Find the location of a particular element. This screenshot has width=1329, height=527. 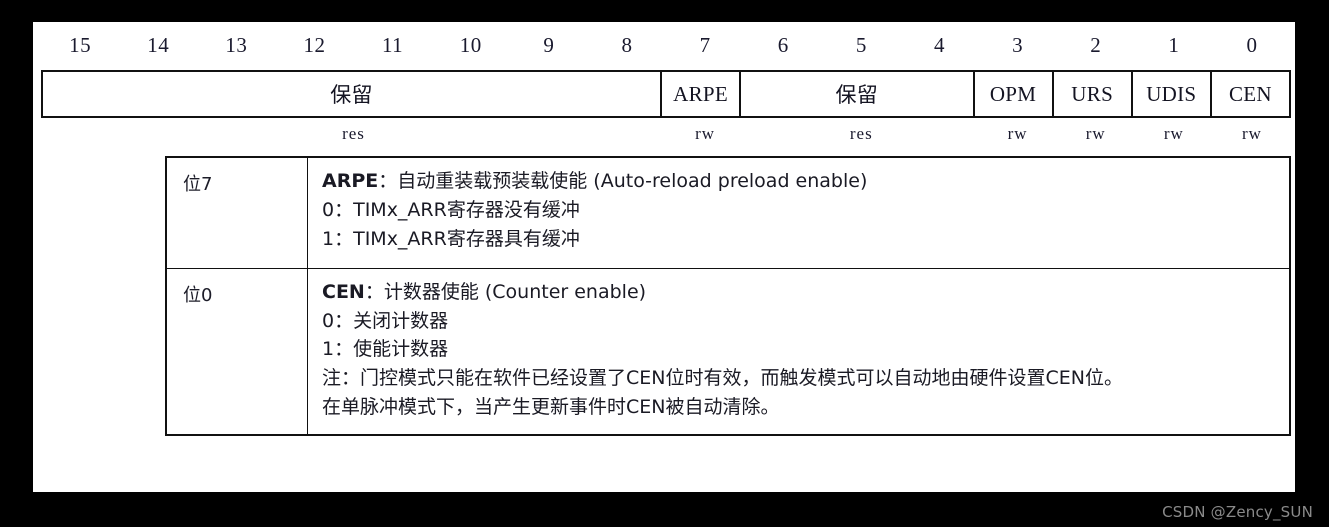

bit-number-12: 12 is located at coordinates (314, 45).